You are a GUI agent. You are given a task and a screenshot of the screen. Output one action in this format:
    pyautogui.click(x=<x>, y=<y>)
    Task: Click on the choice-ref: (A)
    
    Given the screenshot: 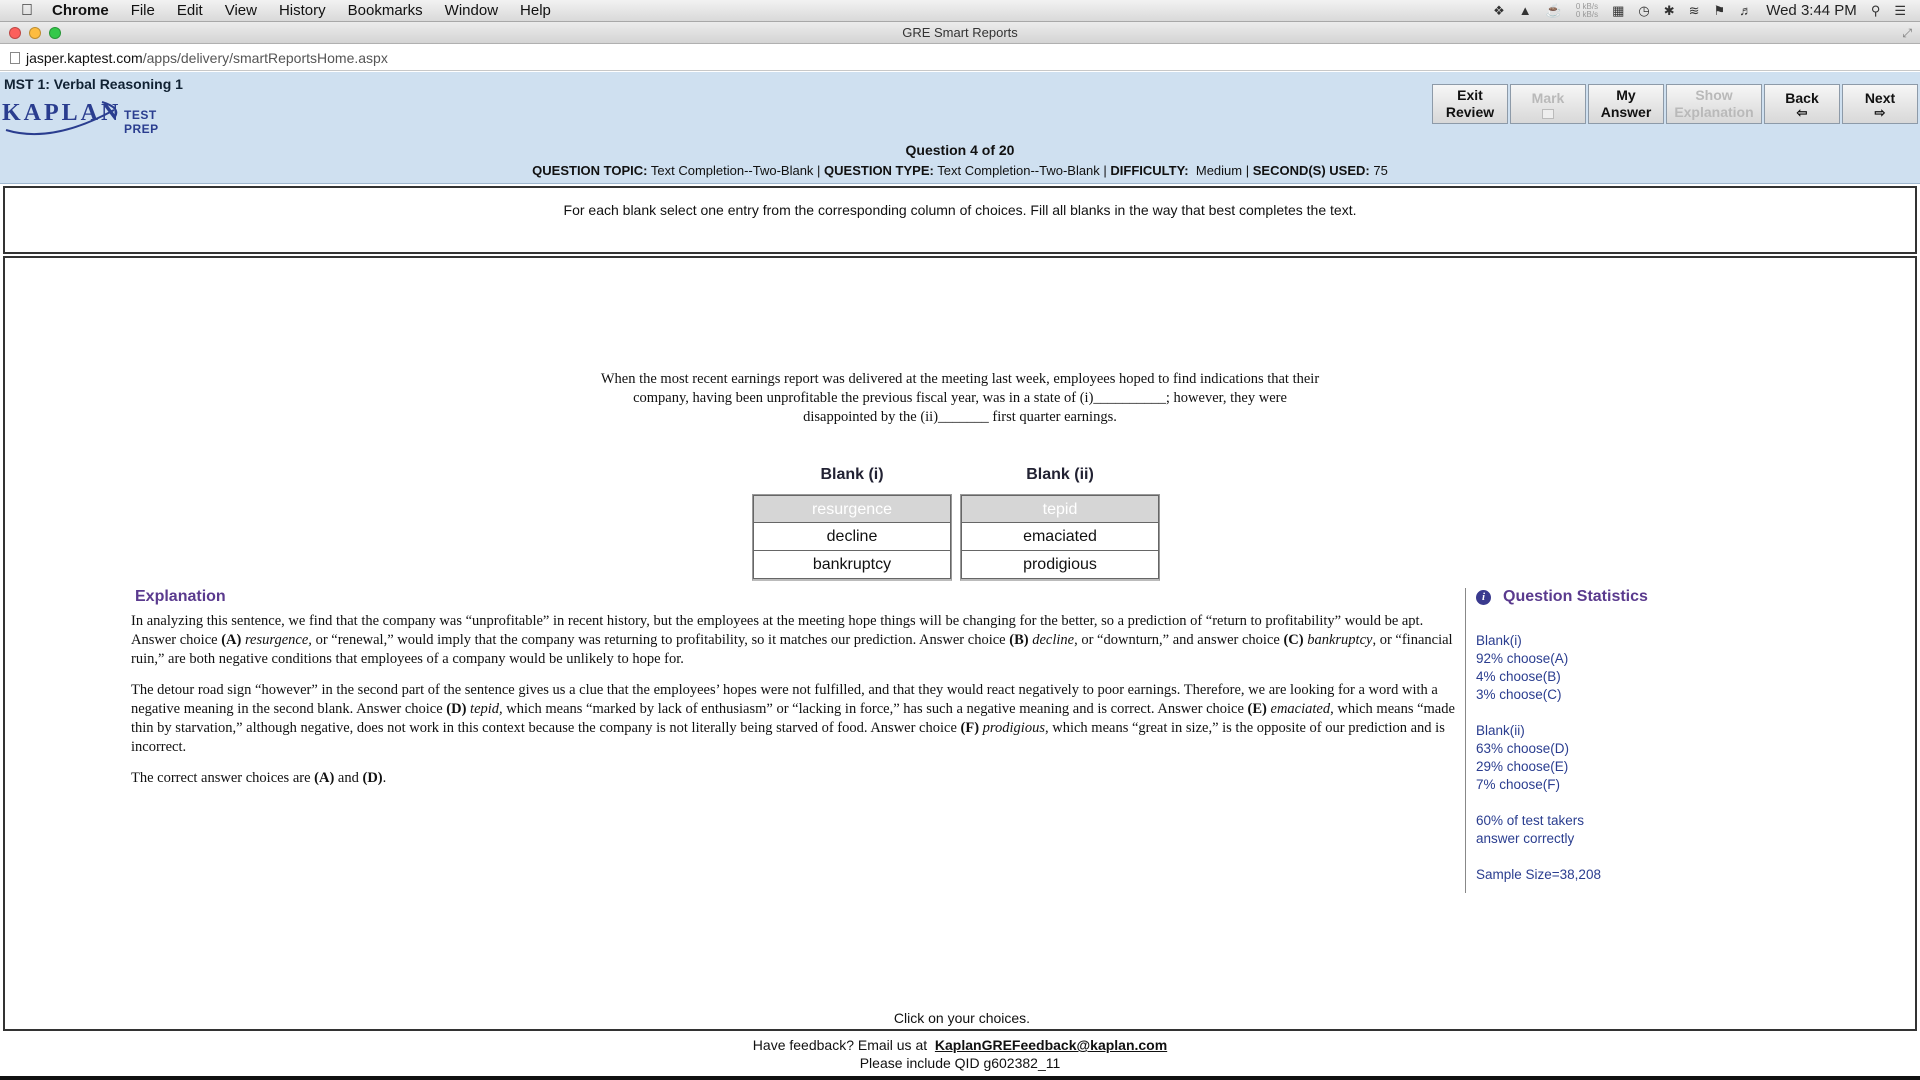 What is the action you would take?
    pyautogui.click(x=324, y=778)
    